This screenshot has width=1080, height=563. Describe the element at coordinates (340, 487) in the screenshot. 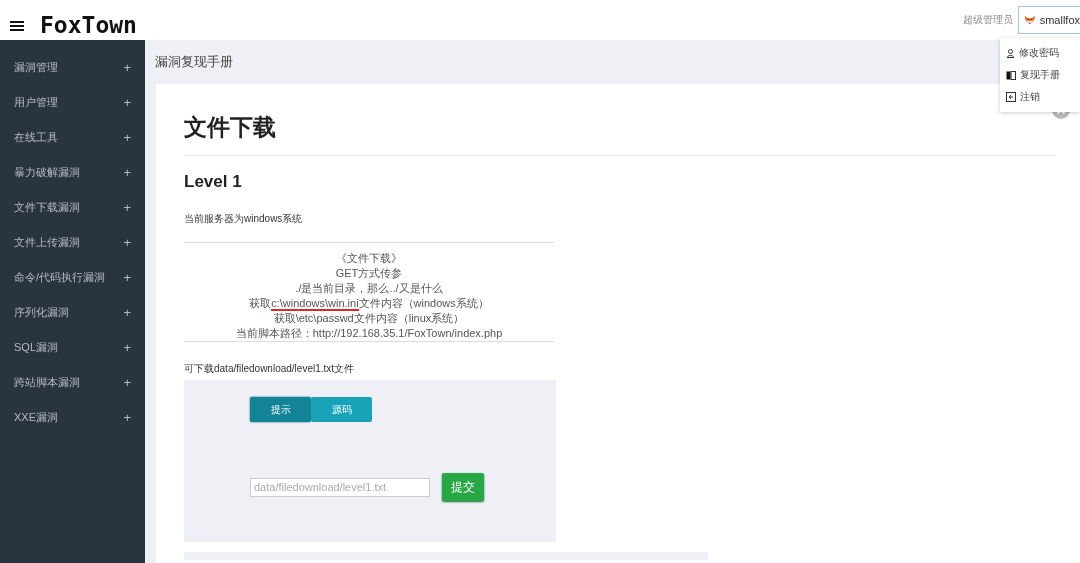

I see `input-field: data/filedownload/level1.txt` at that location.